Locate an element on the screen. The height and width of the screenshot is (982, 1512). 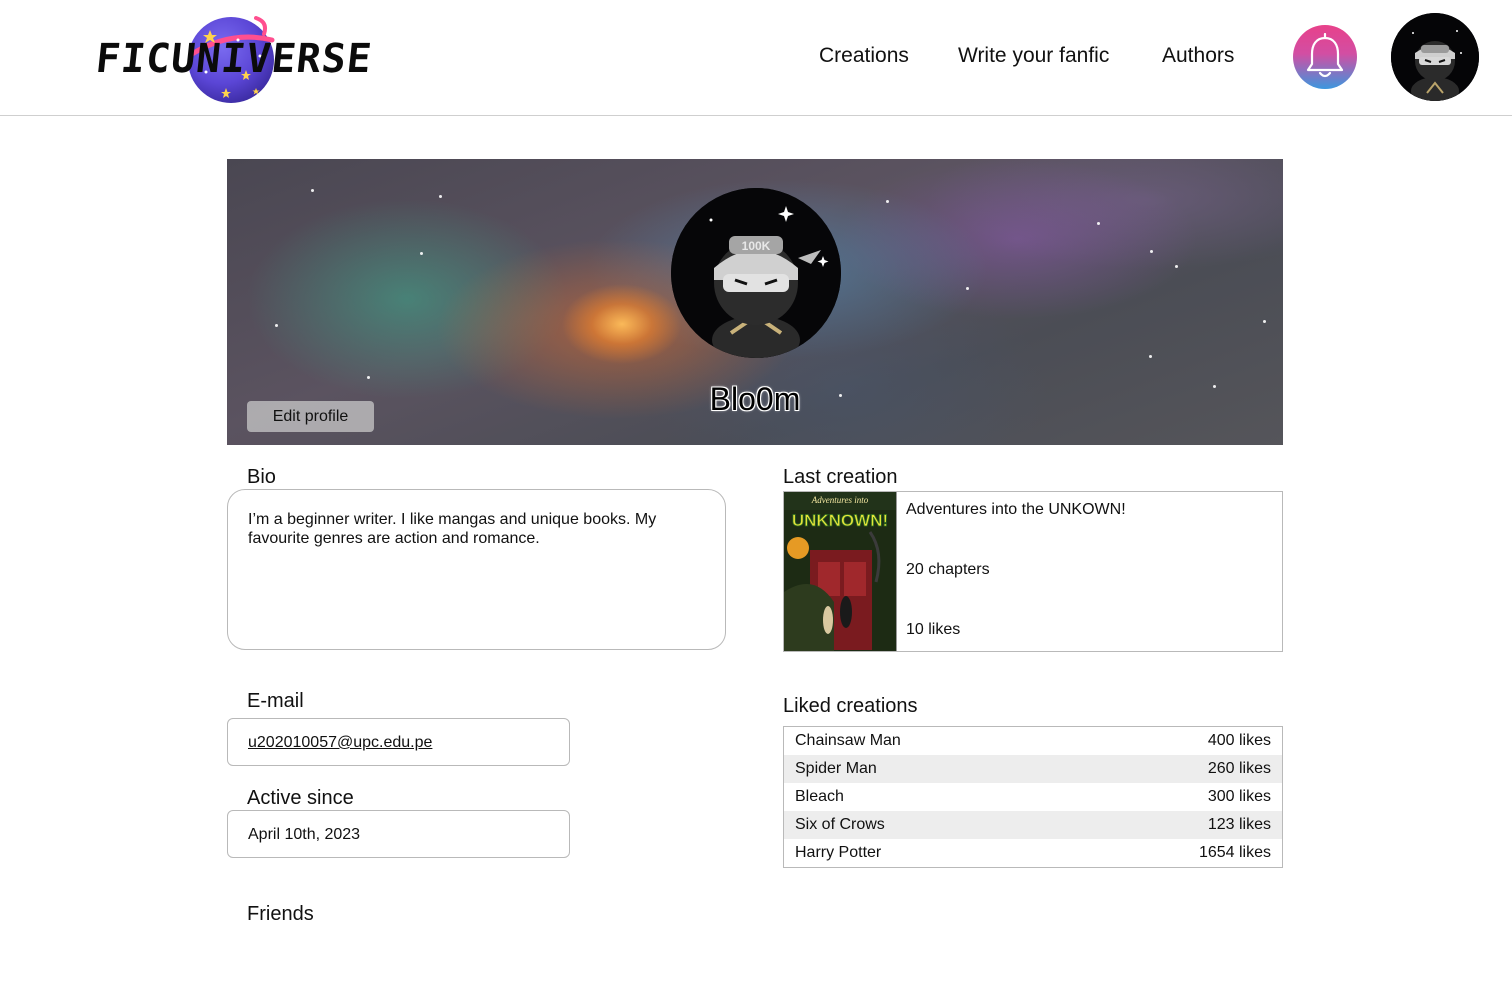
creation-cover-image: Adventures into UNKNOWN! is located at coordinates (840, 571).